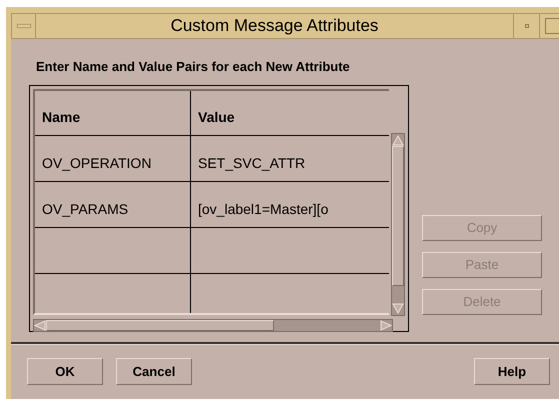 This screenshot has width=559, height=401. I want to click on scroll-left-icon, so click(40, 325).